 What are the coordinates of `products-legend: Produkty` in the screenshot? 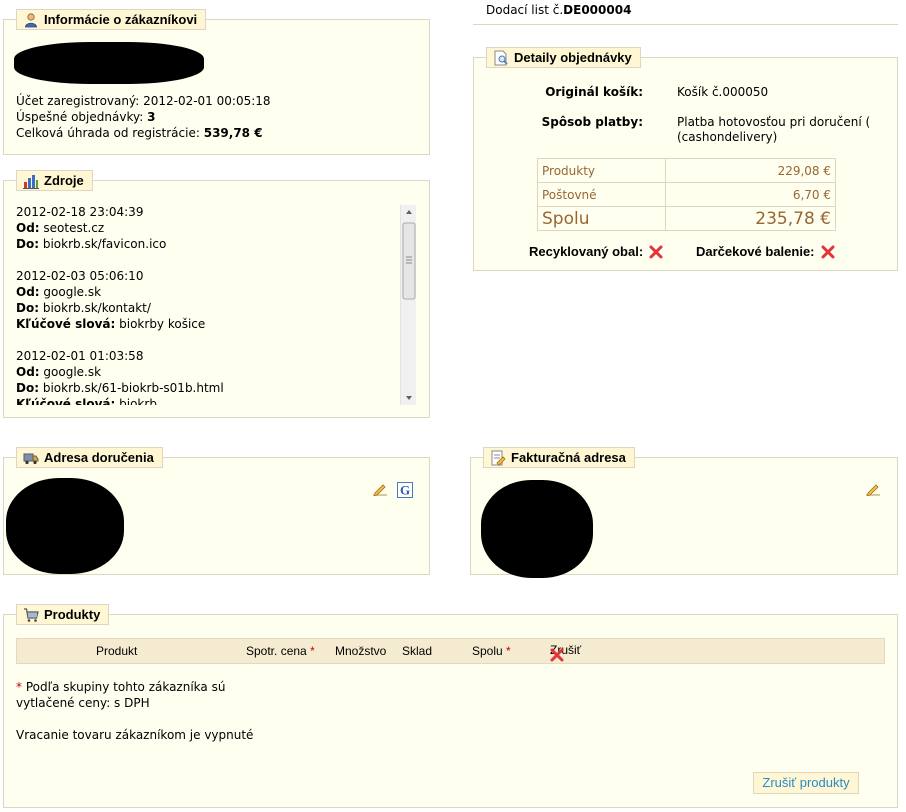 It's located at (63, 614).